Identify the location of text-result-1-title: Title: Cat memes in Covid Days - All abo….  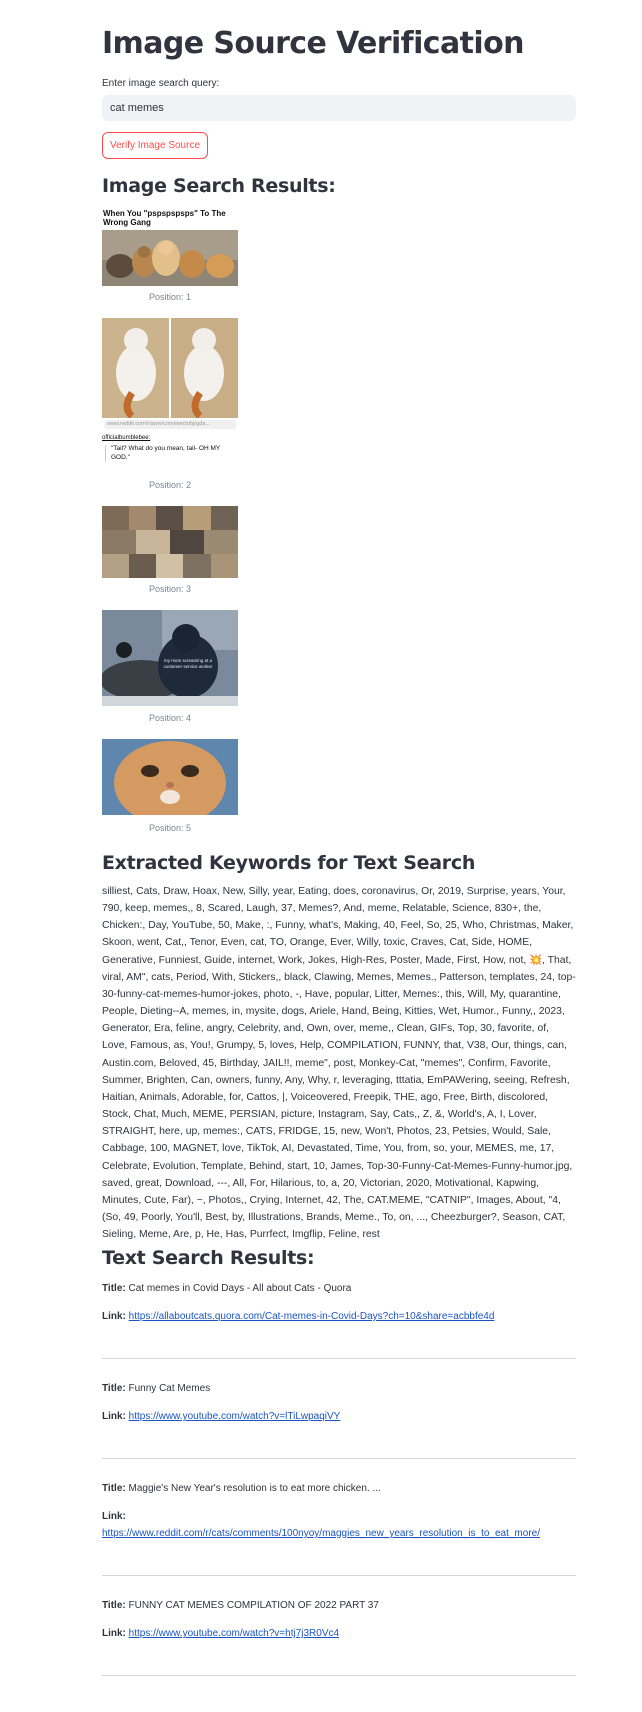
(339, 1288).